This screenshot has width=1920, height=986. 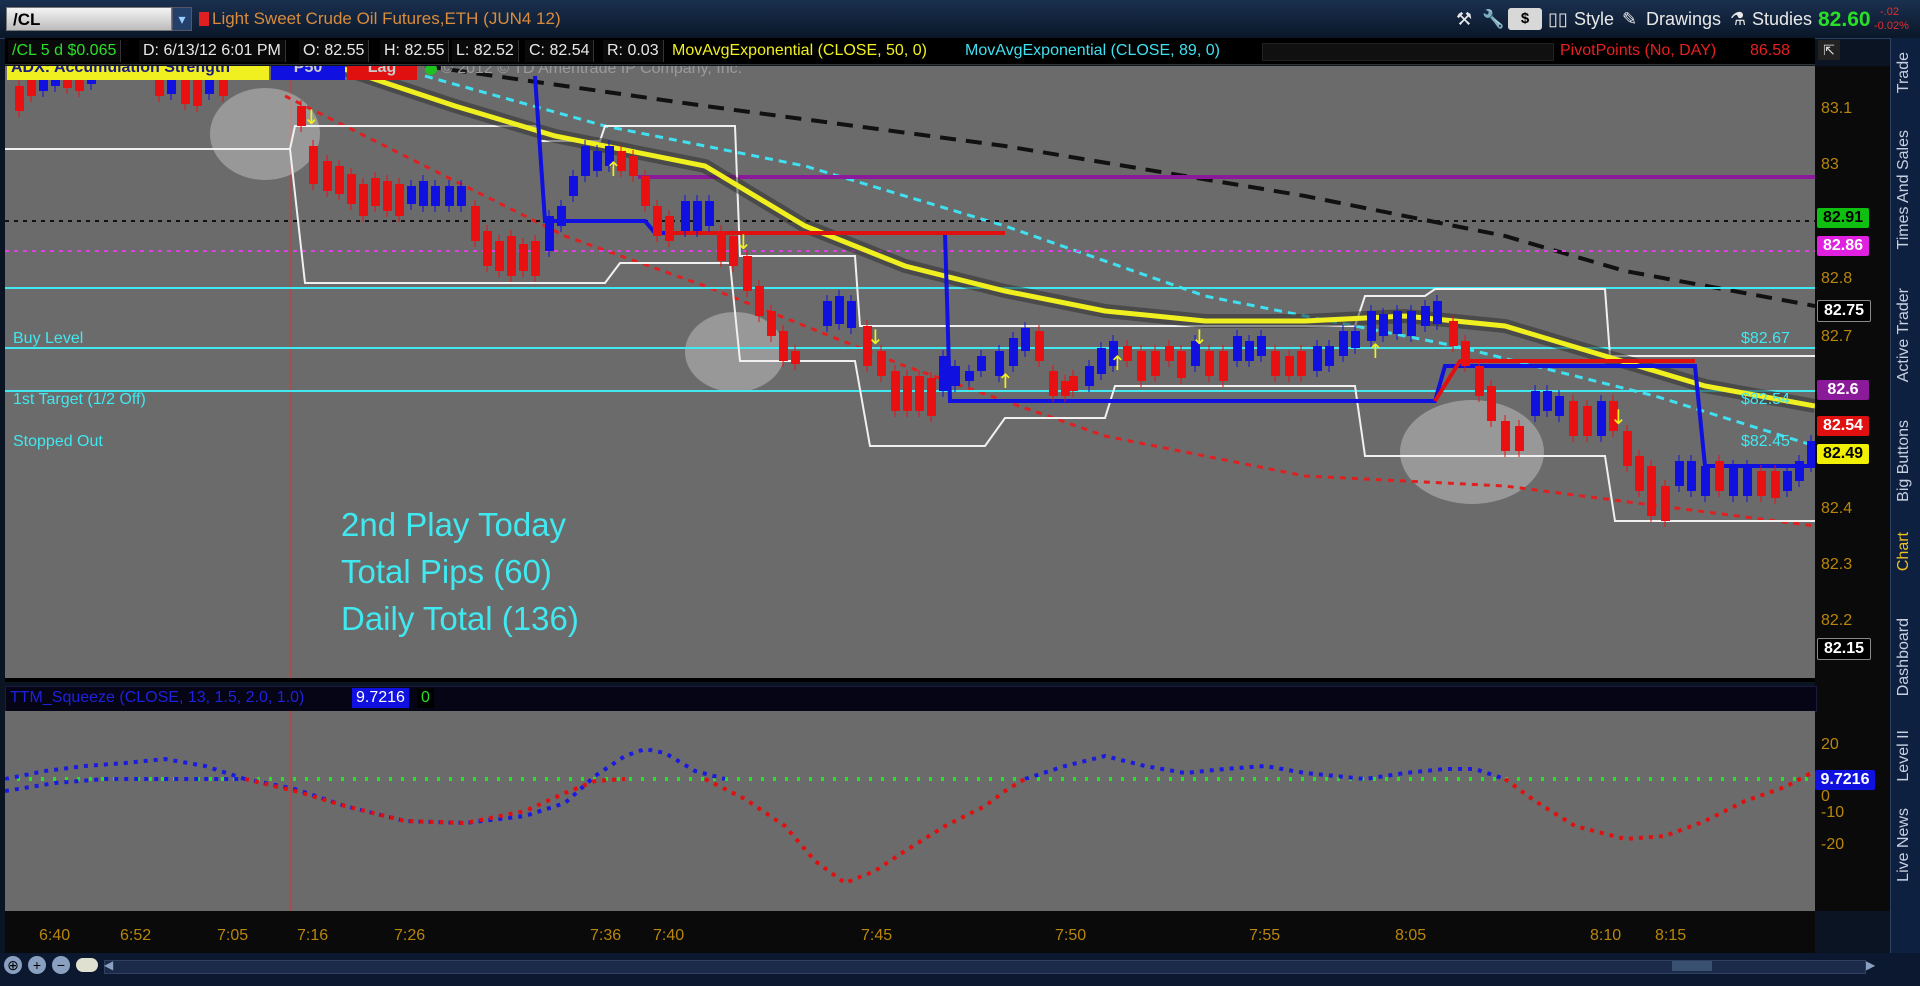 What do you see at coordinates (1782, 19) in the screenshot?
I see `studies-button: Studies` at bounding box center [1782, 19].